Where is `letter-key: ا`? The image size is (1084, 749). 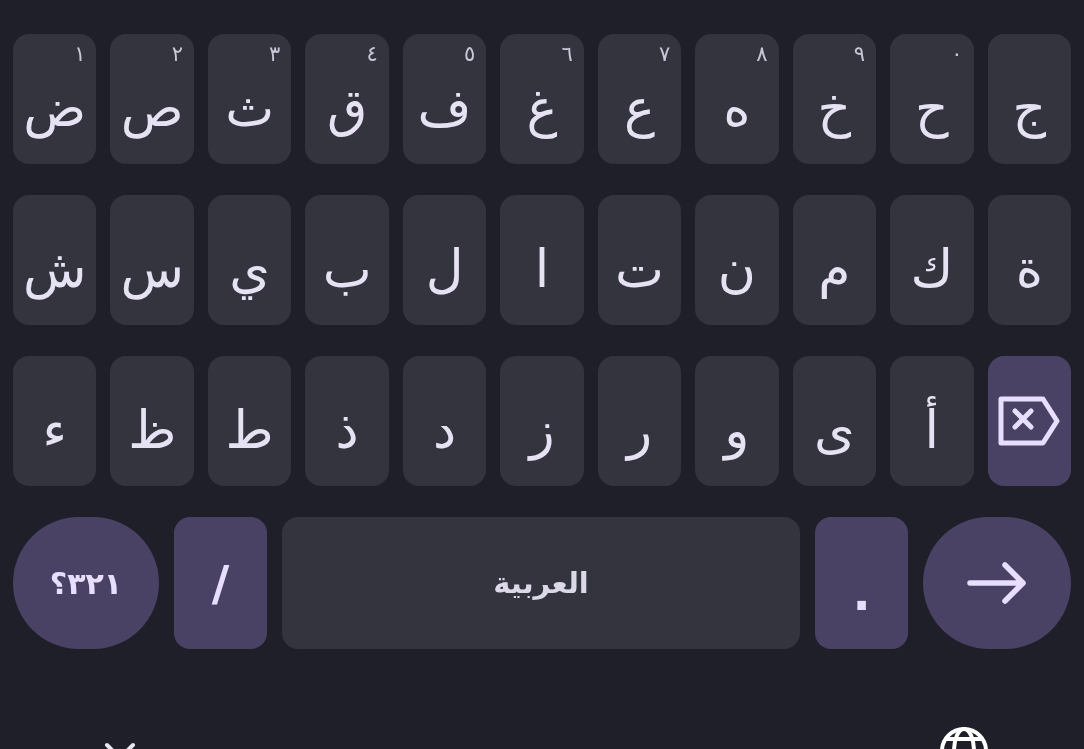 letter-key: ا is located at coordinates (542, 260).